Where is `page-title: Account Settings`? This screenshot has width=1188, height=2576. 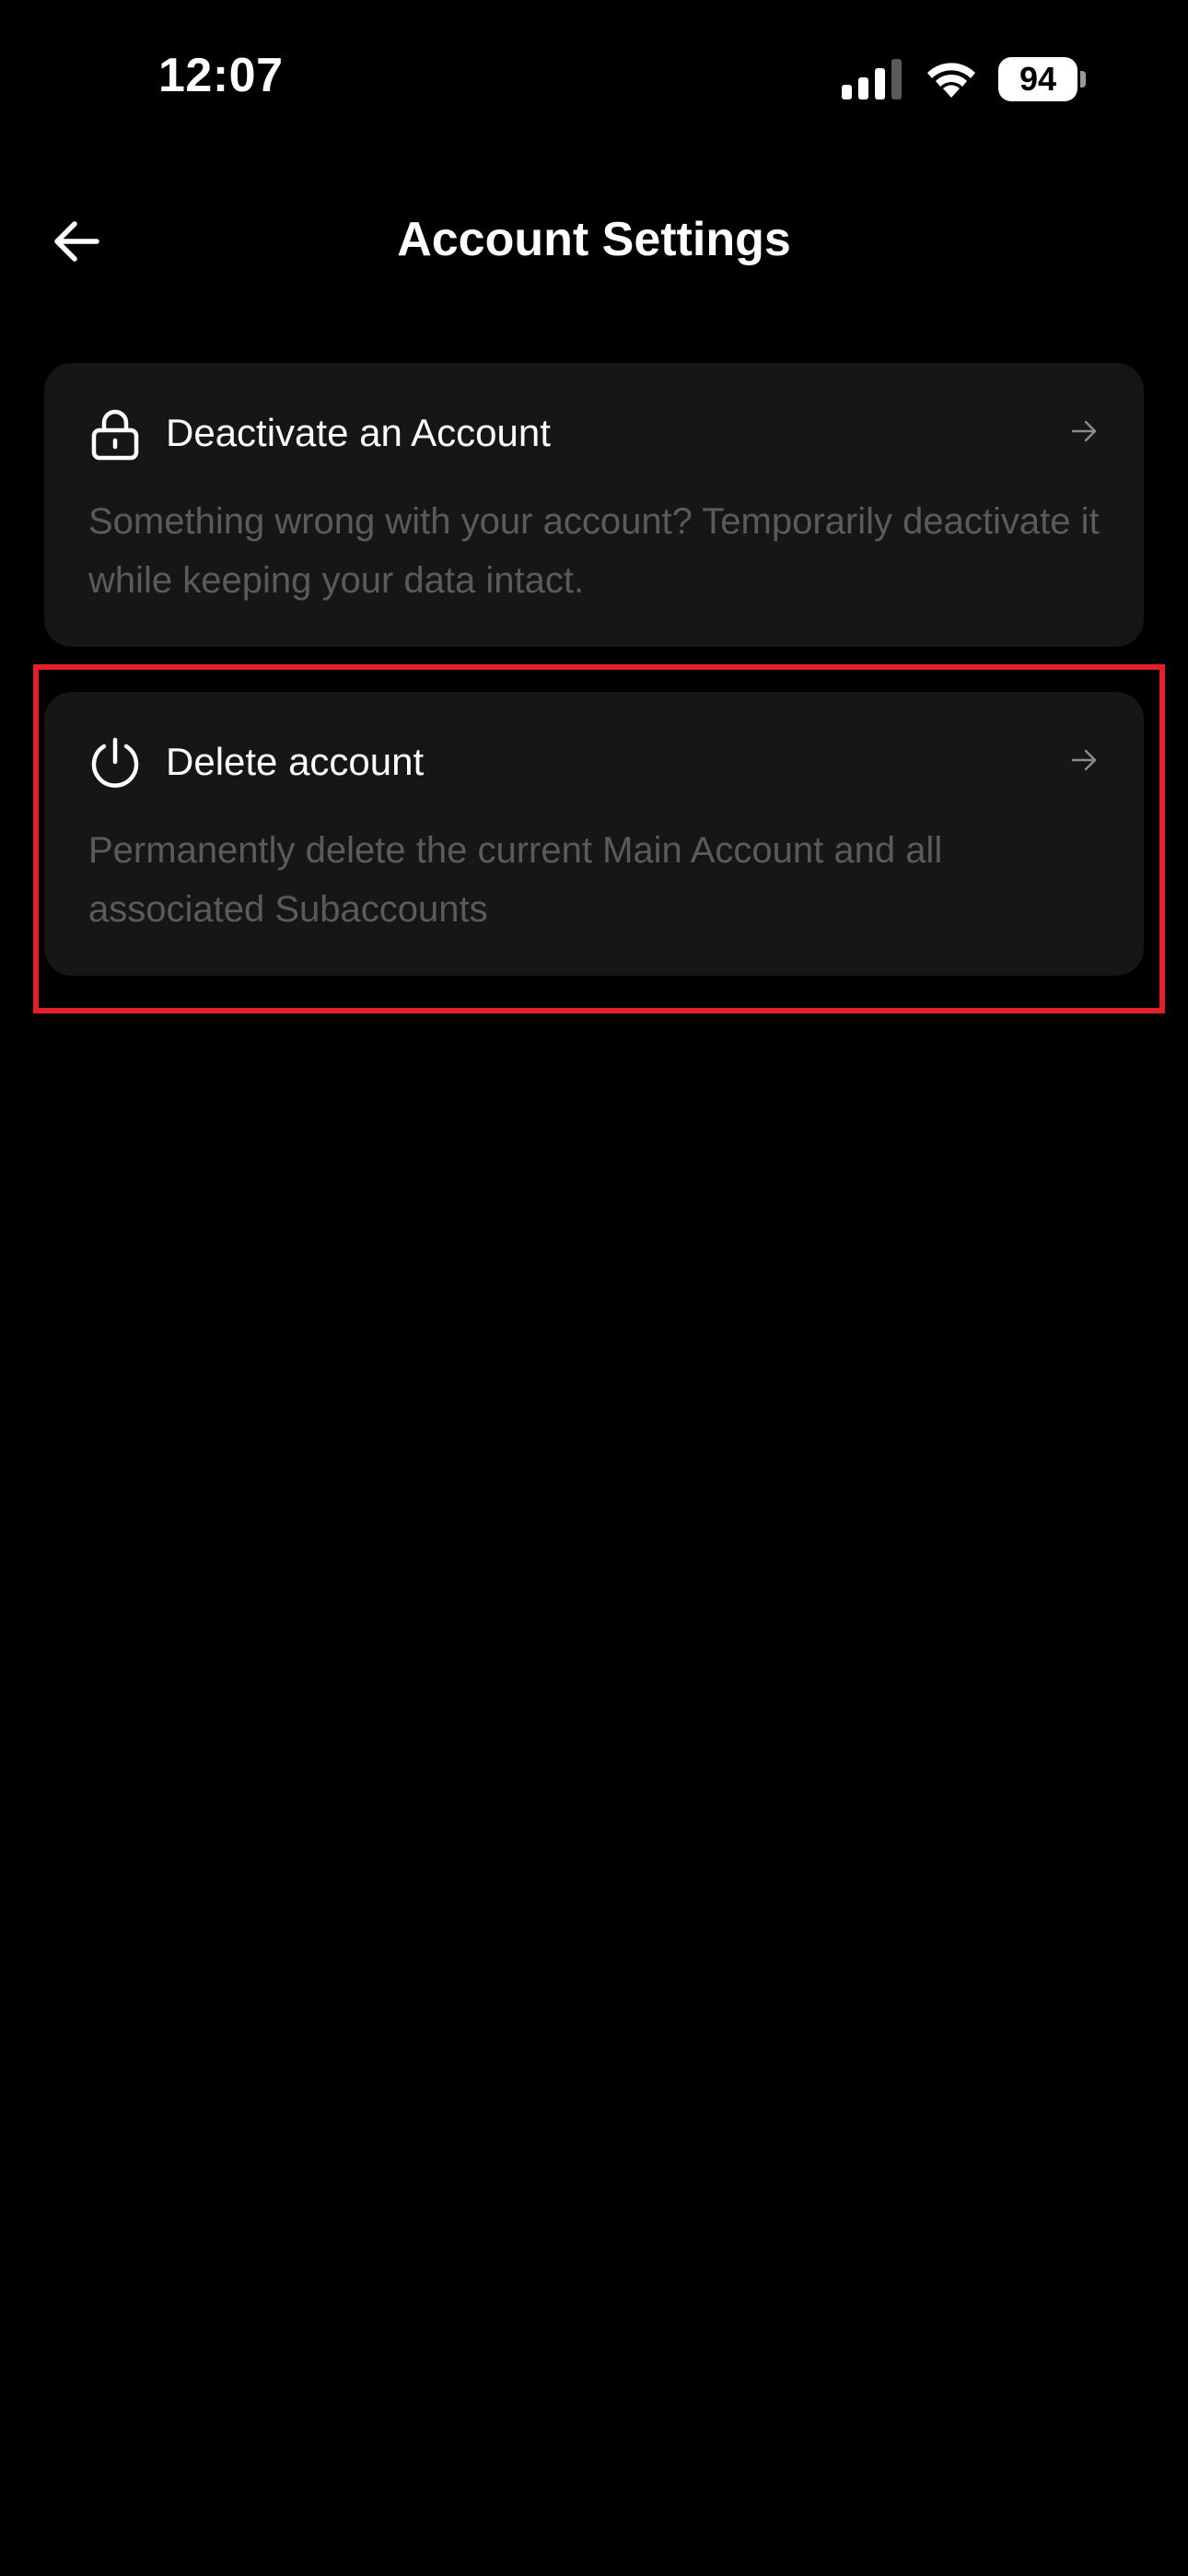 page-title: Account Settings is located at coordinates (594, 239).